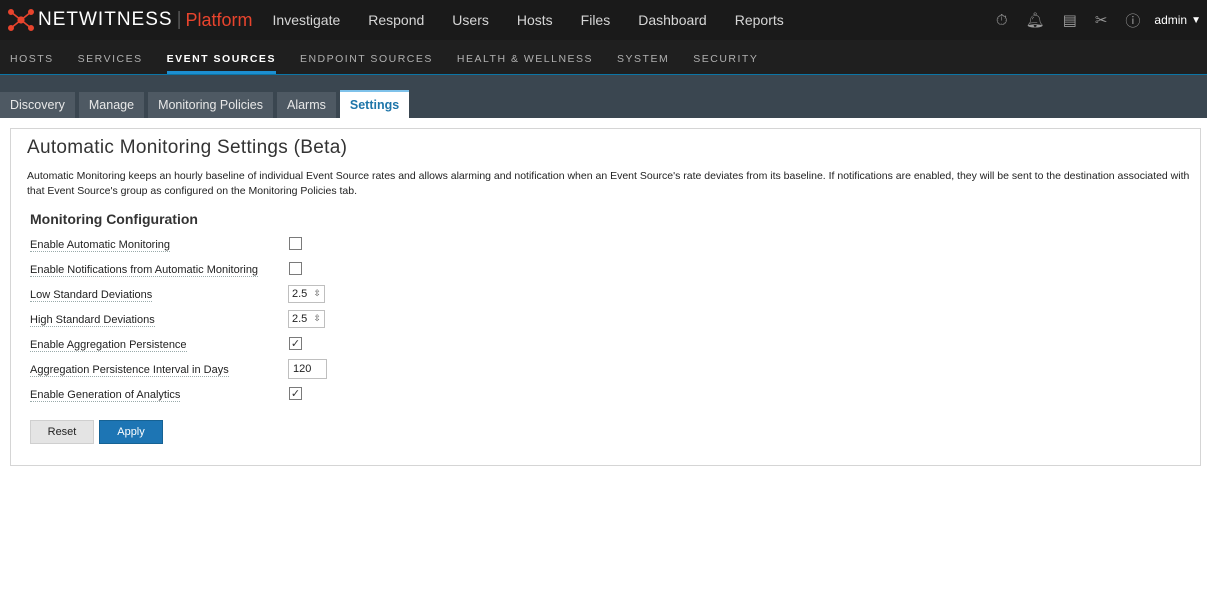  What do you see at coordinates (21, 20) in the screenshot?
I see `netwitness-logo-icon` at bounding box center [21, 20].